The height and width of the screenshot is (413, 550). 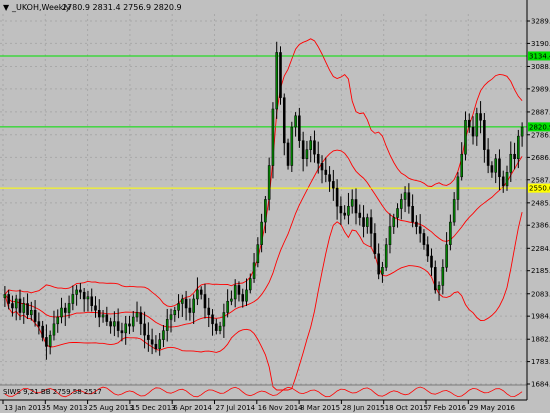 I want to click on price-tick-label: 2083.0, so click(x=540, y=294).